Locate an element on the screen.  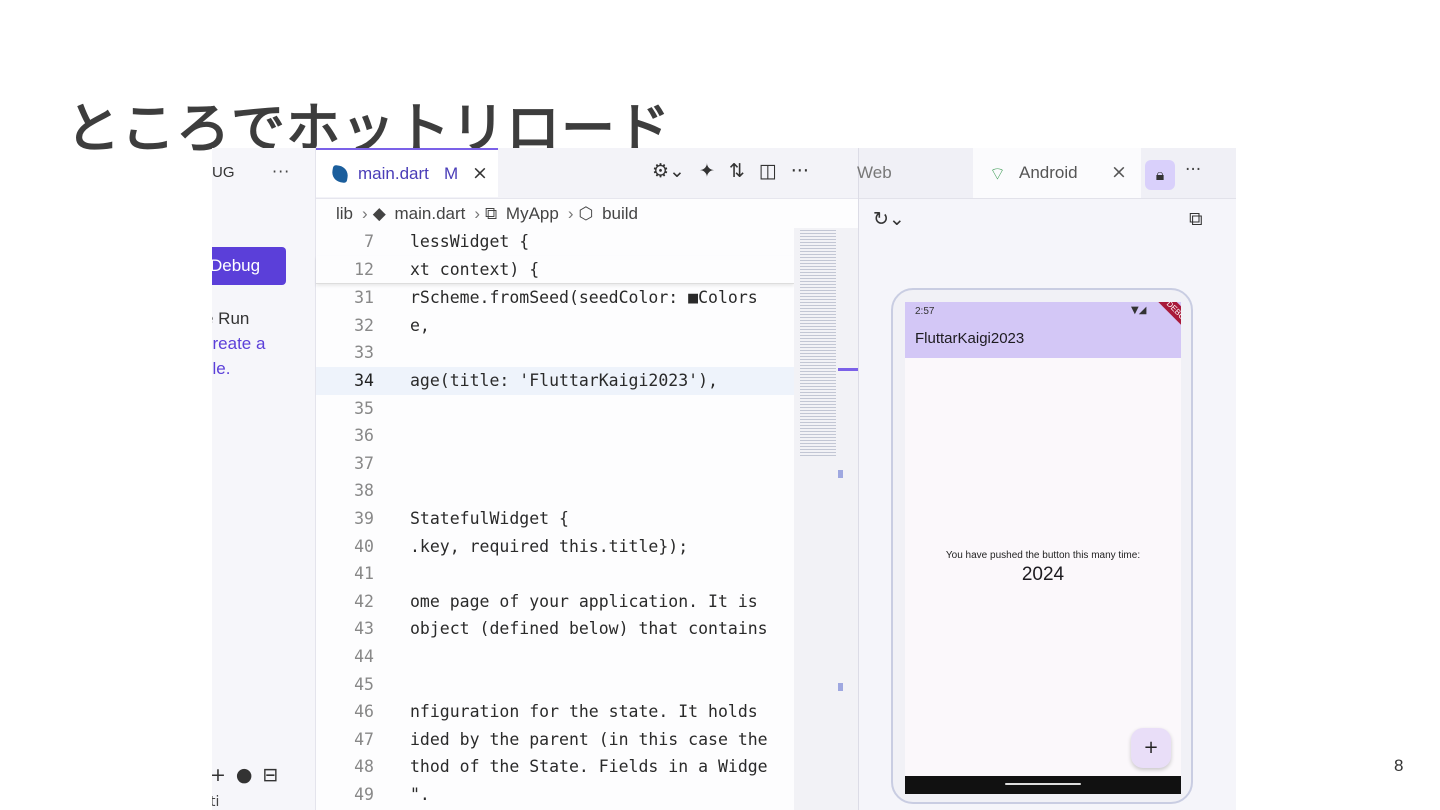
line-number: 12 is located at coordinates (364, 269).